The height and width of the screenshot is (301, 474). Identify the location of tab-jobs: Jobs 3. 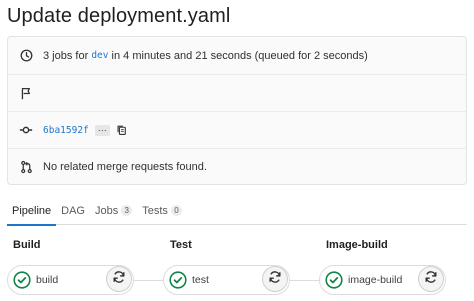
(113, 210).